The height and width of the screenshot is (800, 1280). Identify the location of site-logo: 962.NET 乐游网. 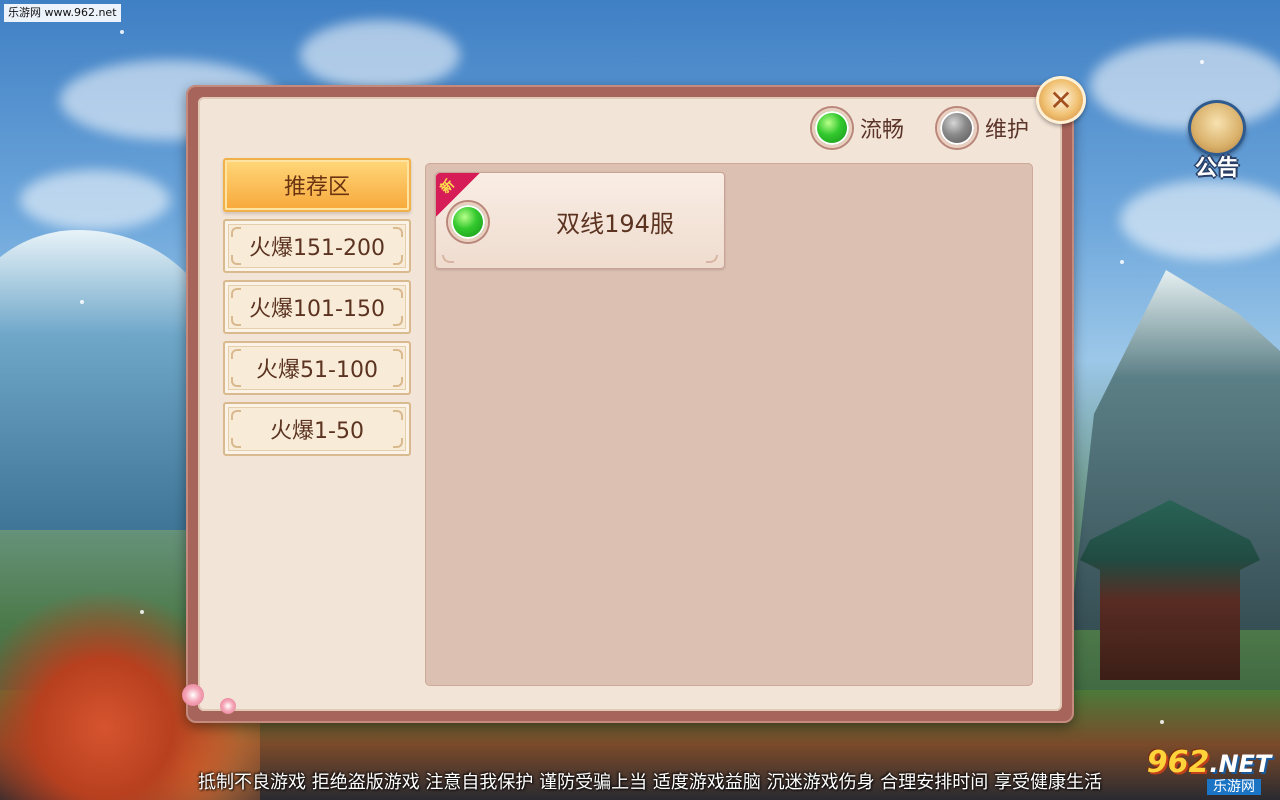
(1209, 769).